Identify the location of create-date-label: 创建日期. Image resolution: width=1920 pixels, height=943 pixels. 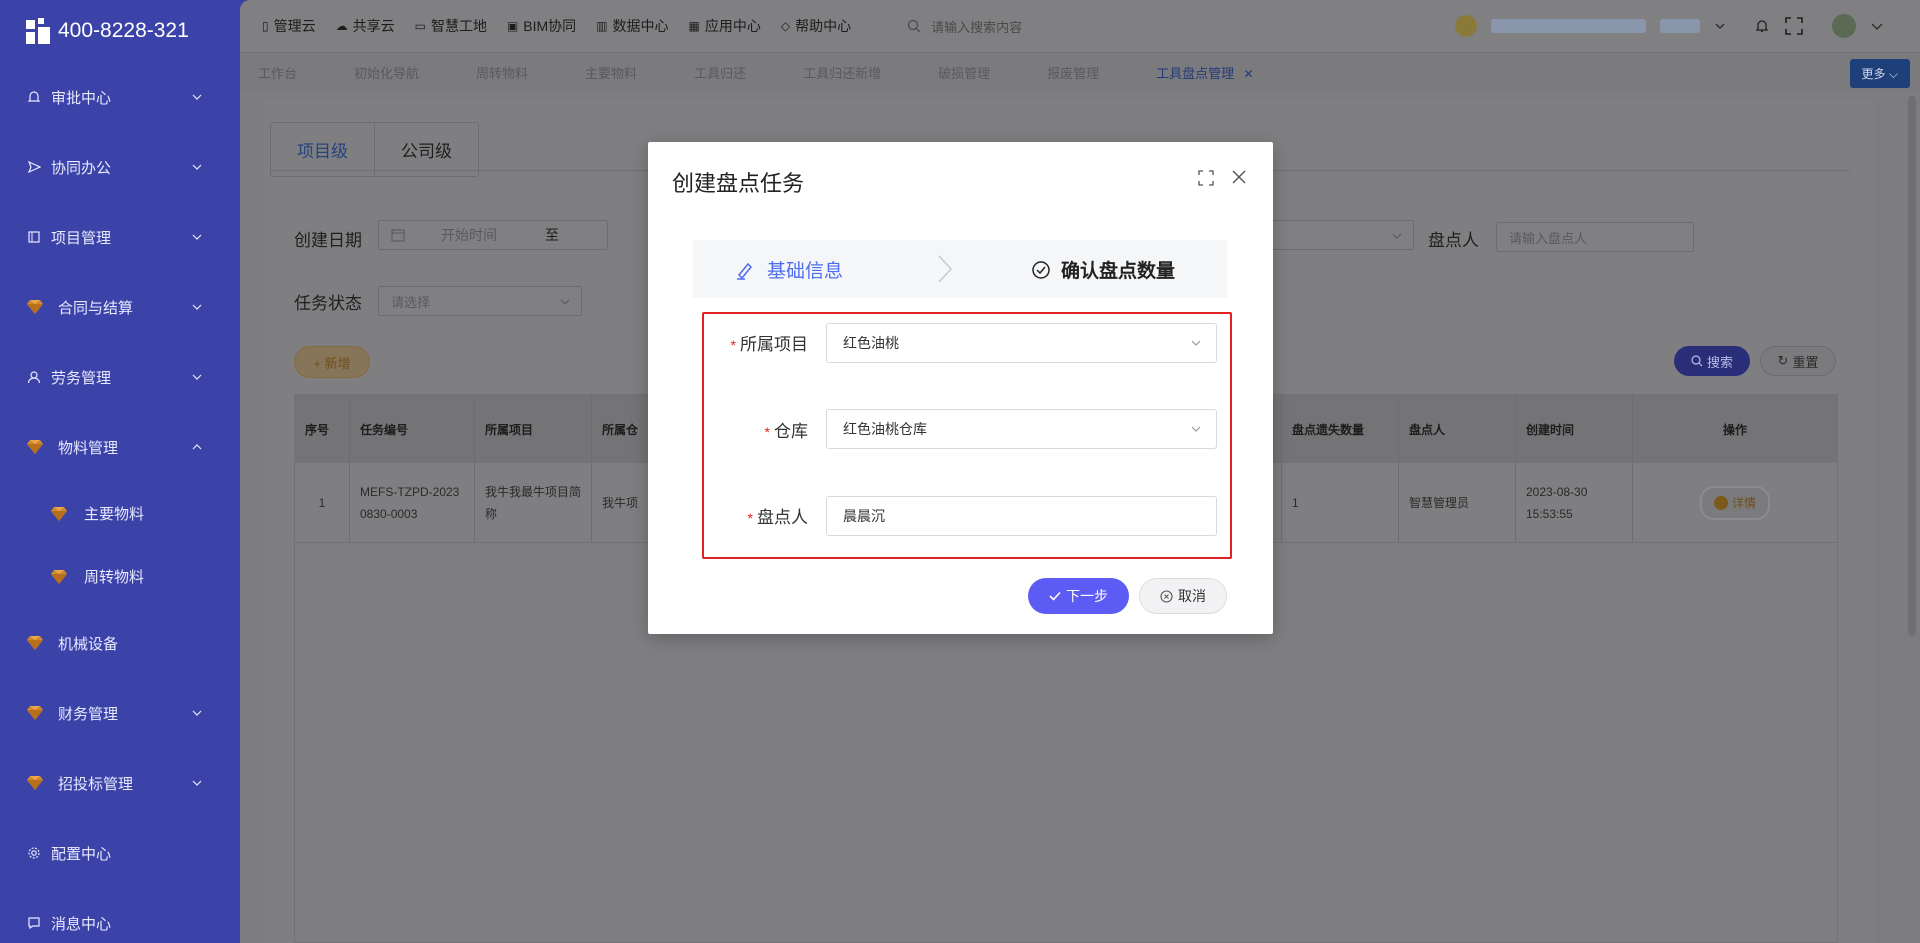
(328, 240).